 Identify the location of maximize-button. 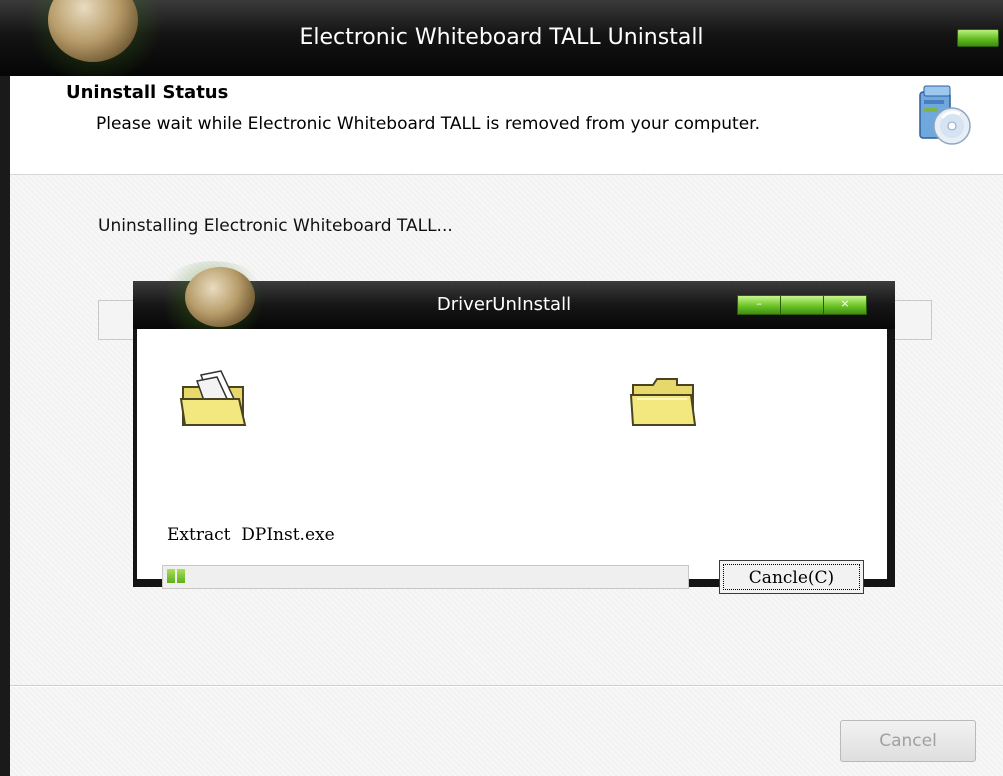
(802, 305).